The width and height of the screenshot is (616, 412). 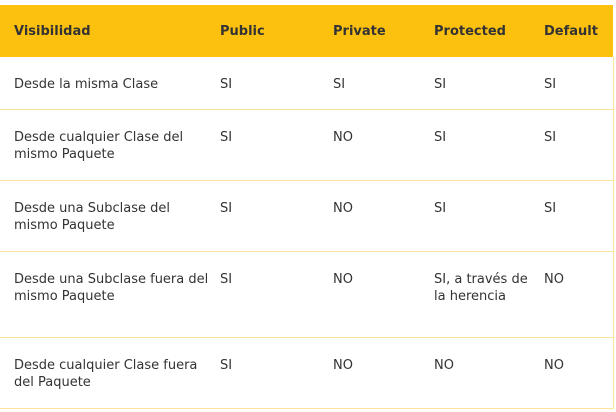 I want to click on cell-protected: SI, a través de la herencia, so click(x=489, y=294).